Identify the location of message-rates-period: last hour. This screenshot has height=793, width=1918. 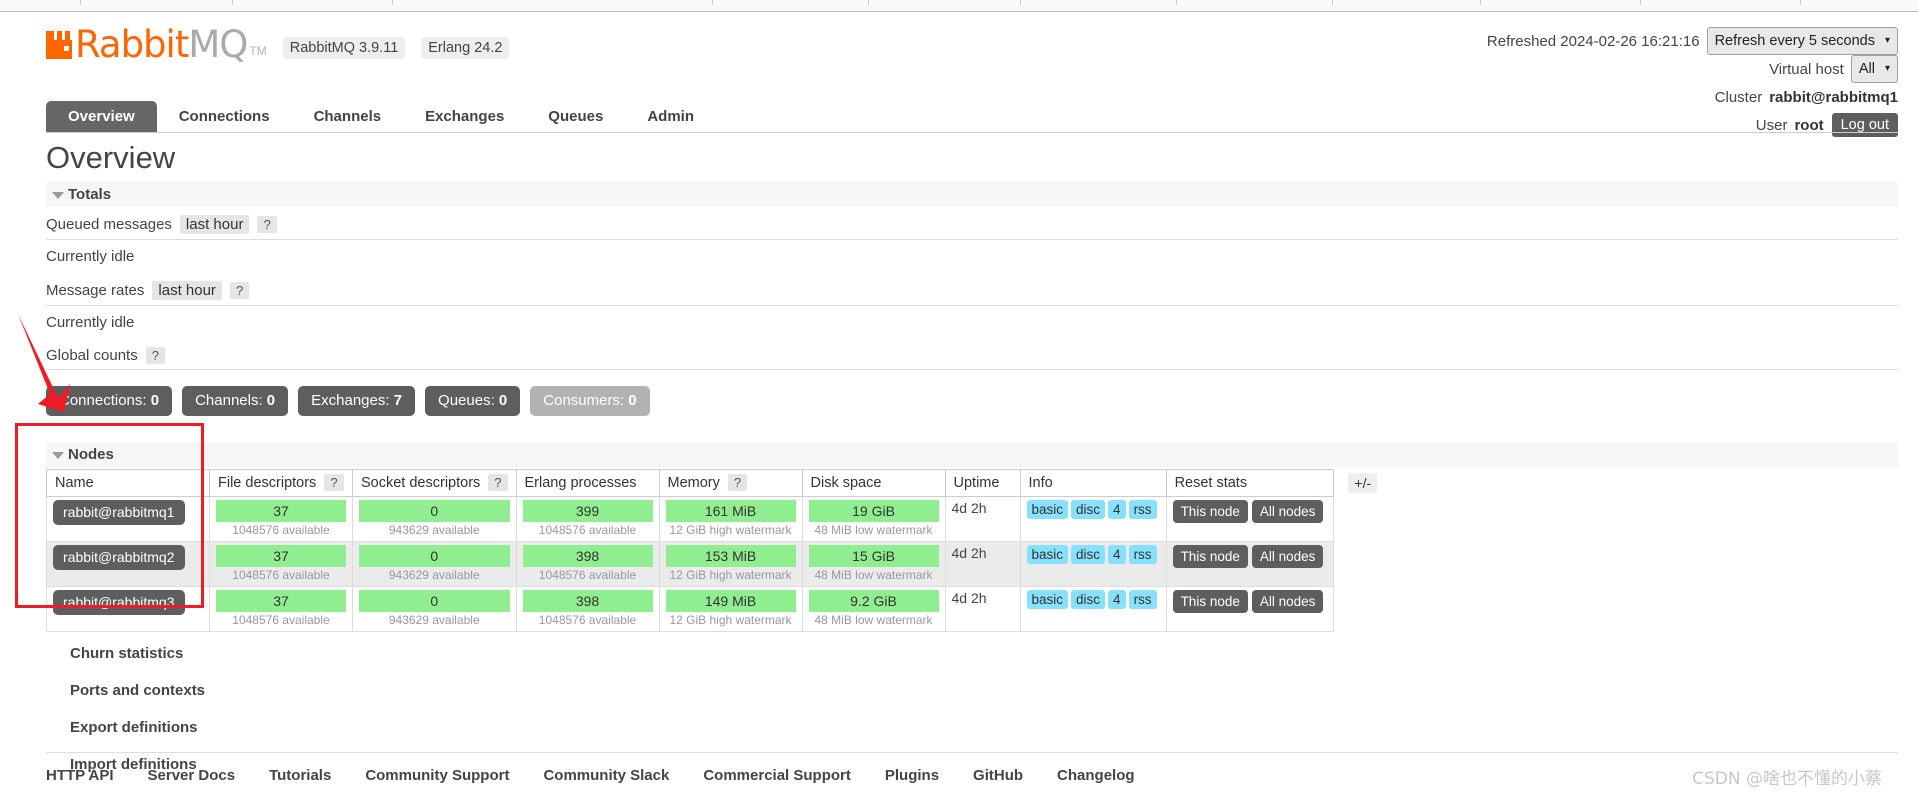
(187, 290).